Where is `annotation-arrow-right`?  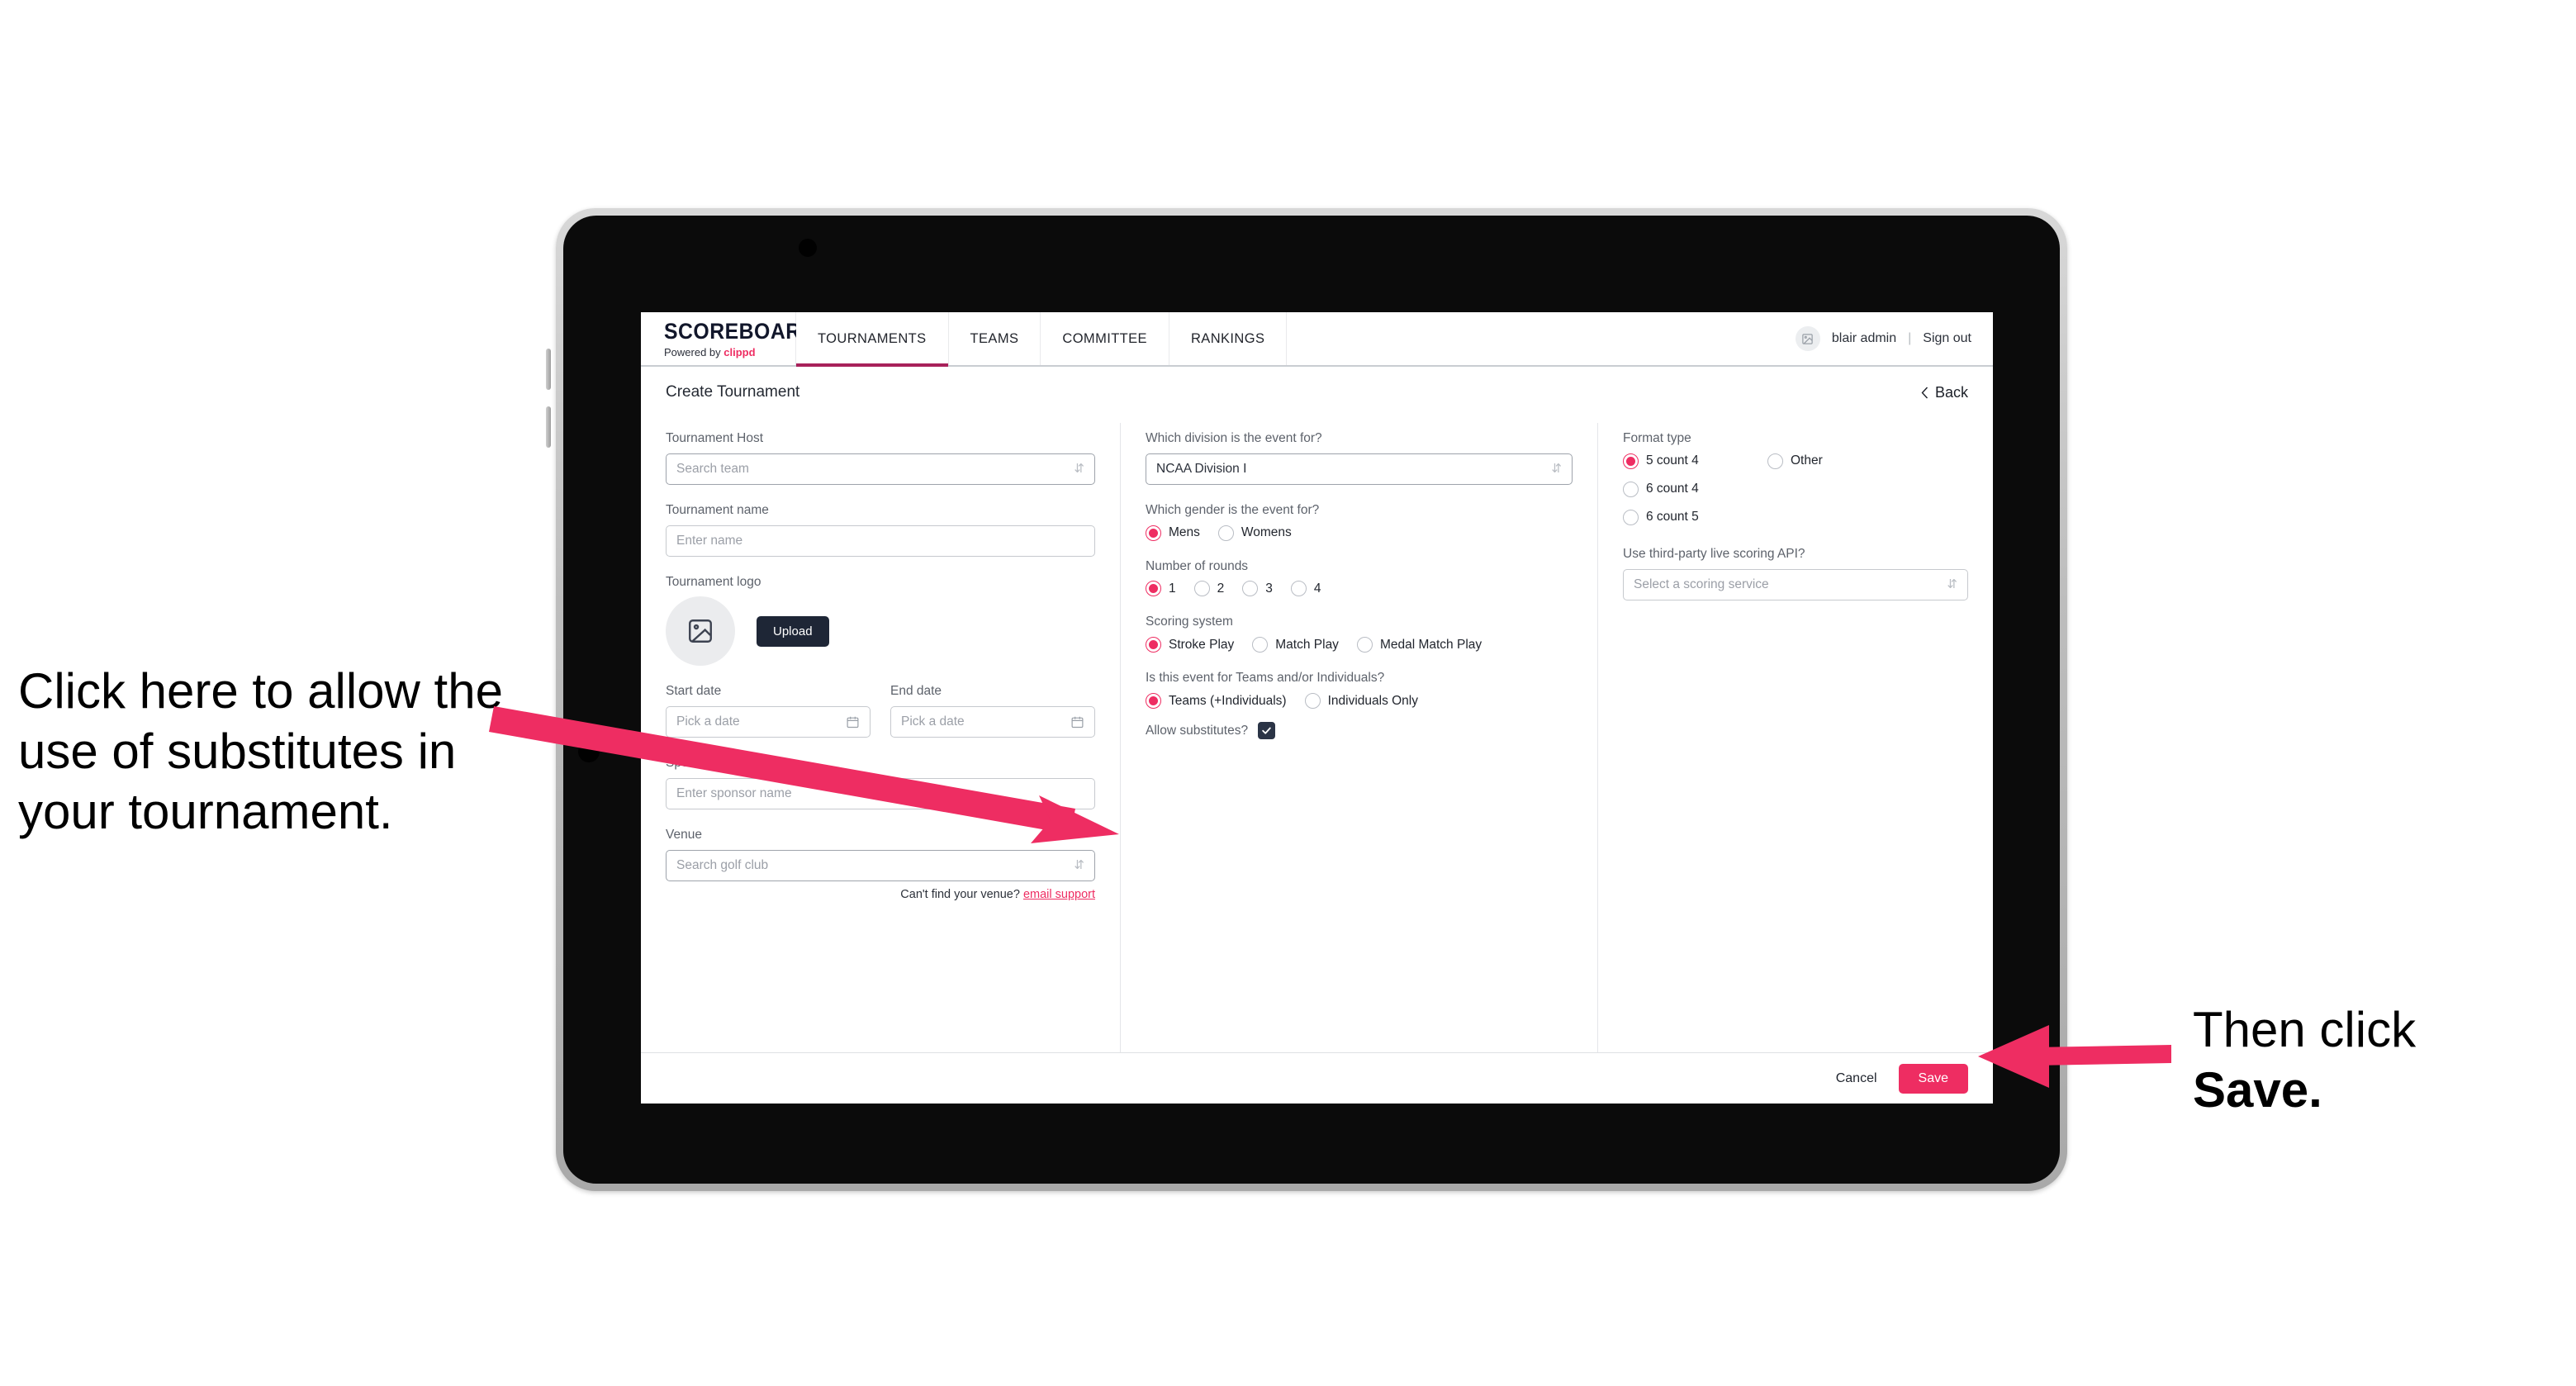 annotation-arrow-right is located at coordinates (2074, 1056).